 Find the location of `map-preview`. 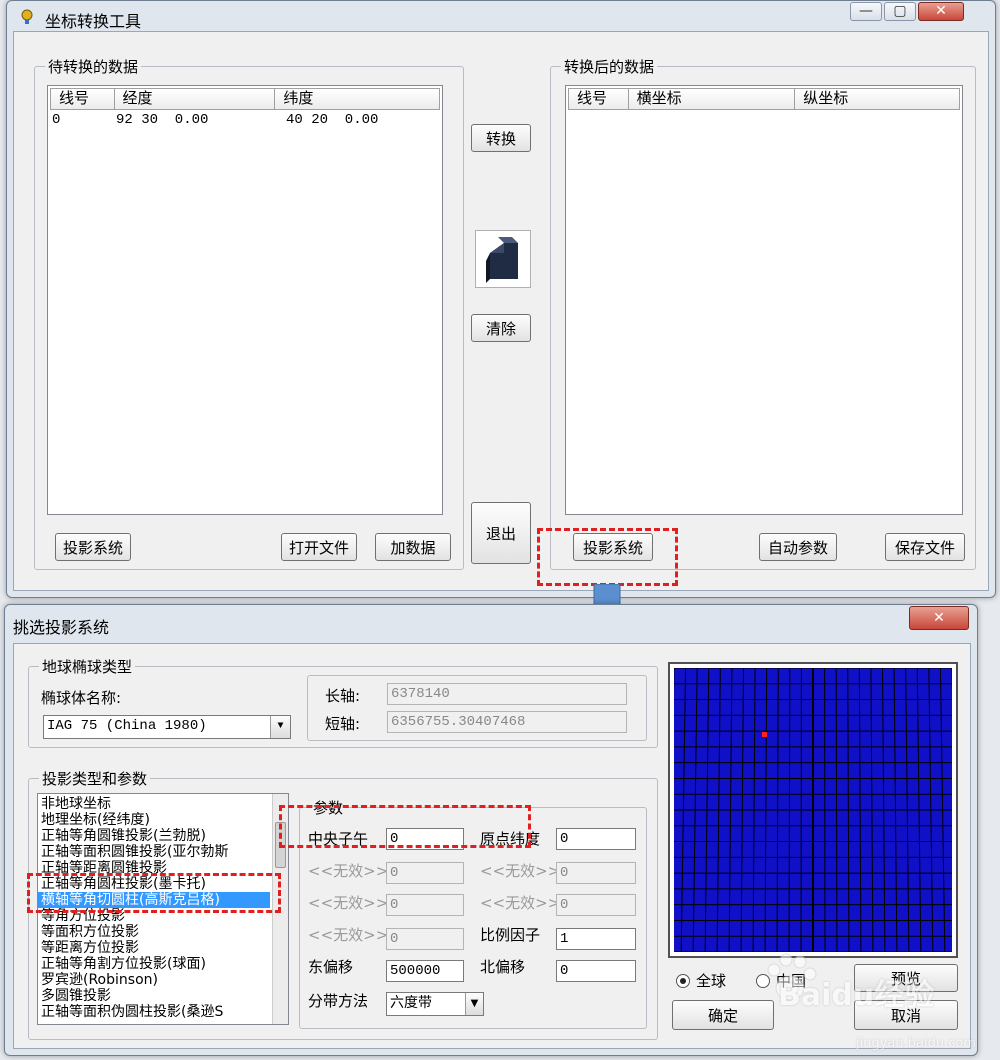

map-preview is located at coordinates (813, 810).